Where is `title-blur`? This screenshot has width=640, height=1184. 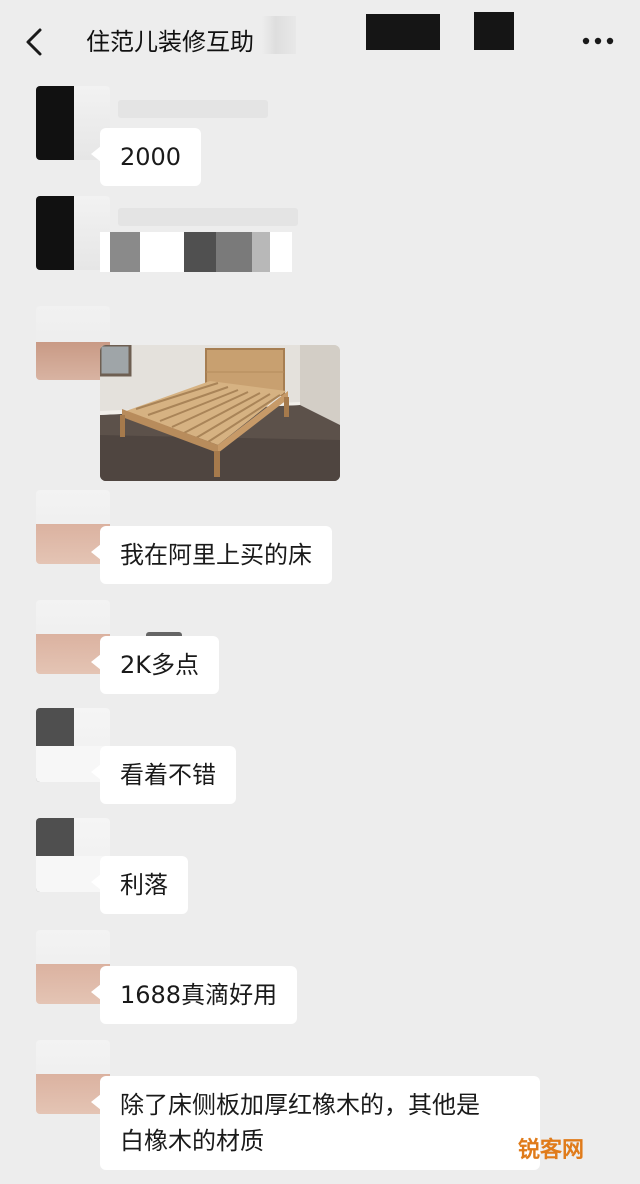 title-blur is located at coordinates (279, 35).